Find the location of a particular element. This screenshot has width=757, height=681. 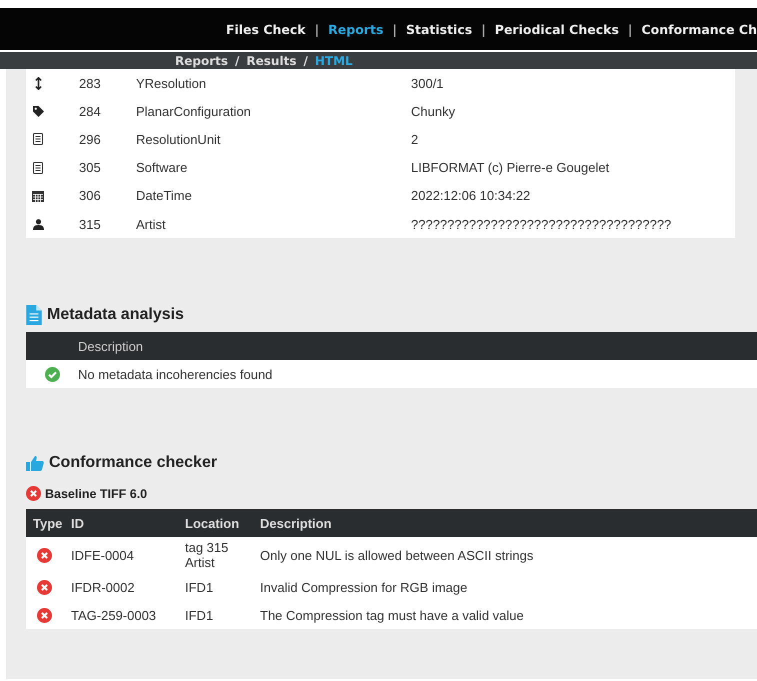

table-cell-text: IFDR-0002 is located at coordinates (103, 587).